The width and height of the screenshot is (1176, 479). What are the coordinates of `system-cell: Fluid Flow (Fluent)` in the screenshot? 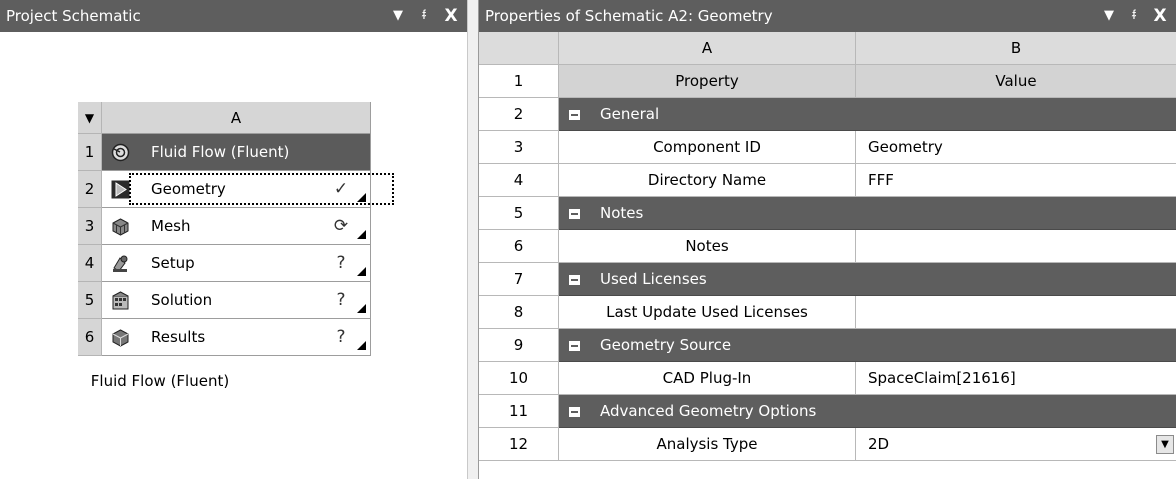 It's located at (236, 152).